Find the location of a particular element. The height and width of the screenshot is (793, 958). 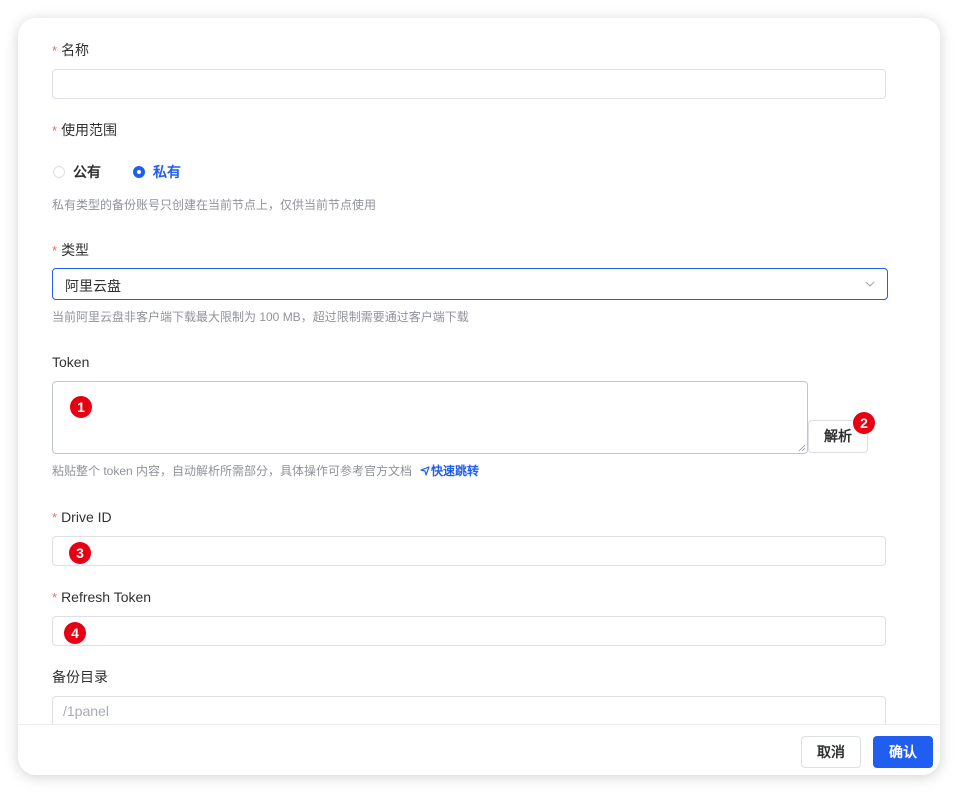

type-select-value: 阿里云盘 is located at coordinates (93, 286).